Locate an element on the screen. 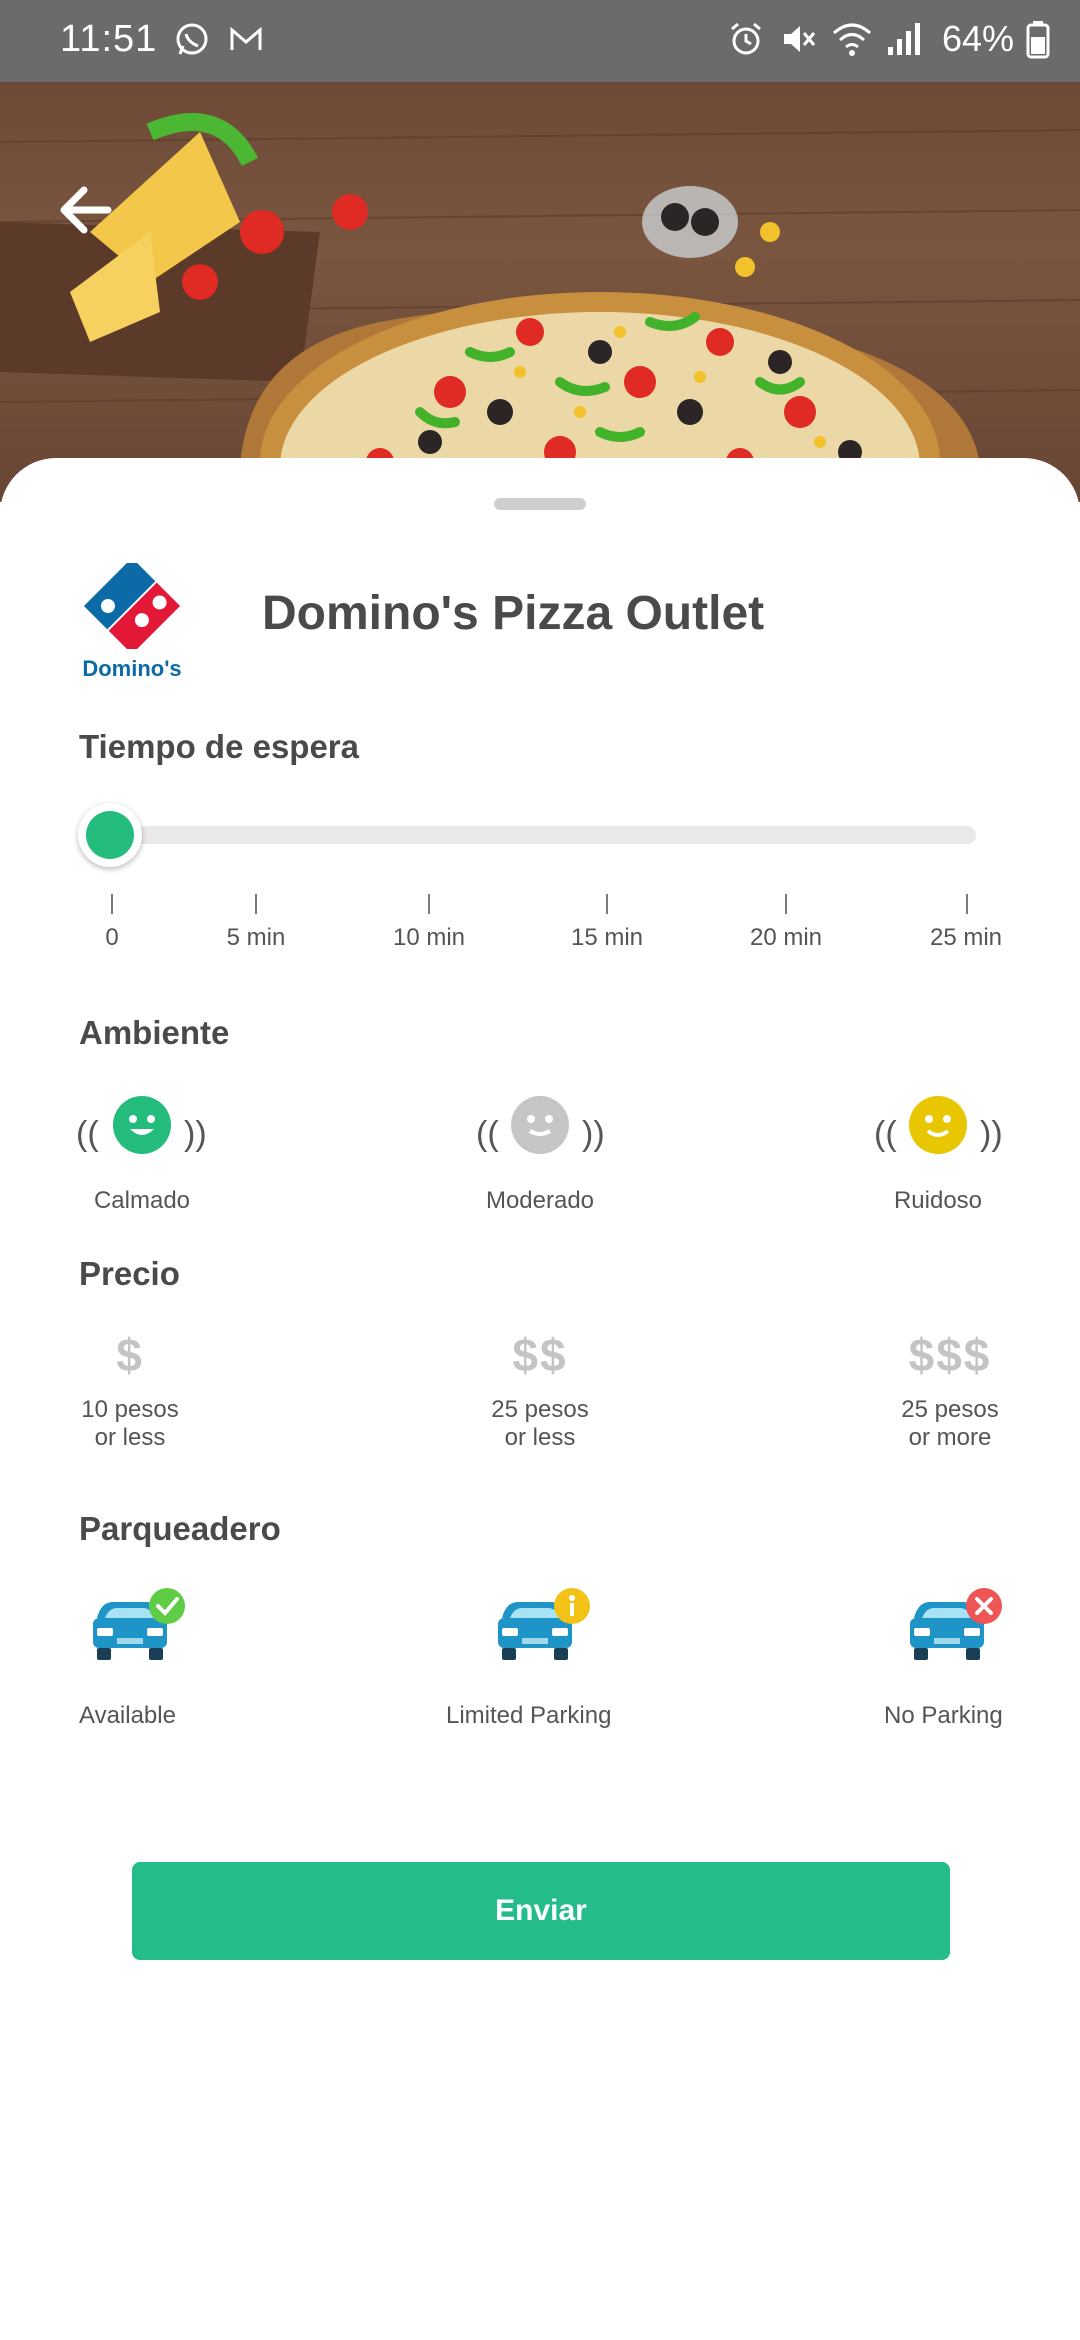 This screenshot has width=1080, height=2340. price-symbol: $$ is located at coordinates (540, 1355).